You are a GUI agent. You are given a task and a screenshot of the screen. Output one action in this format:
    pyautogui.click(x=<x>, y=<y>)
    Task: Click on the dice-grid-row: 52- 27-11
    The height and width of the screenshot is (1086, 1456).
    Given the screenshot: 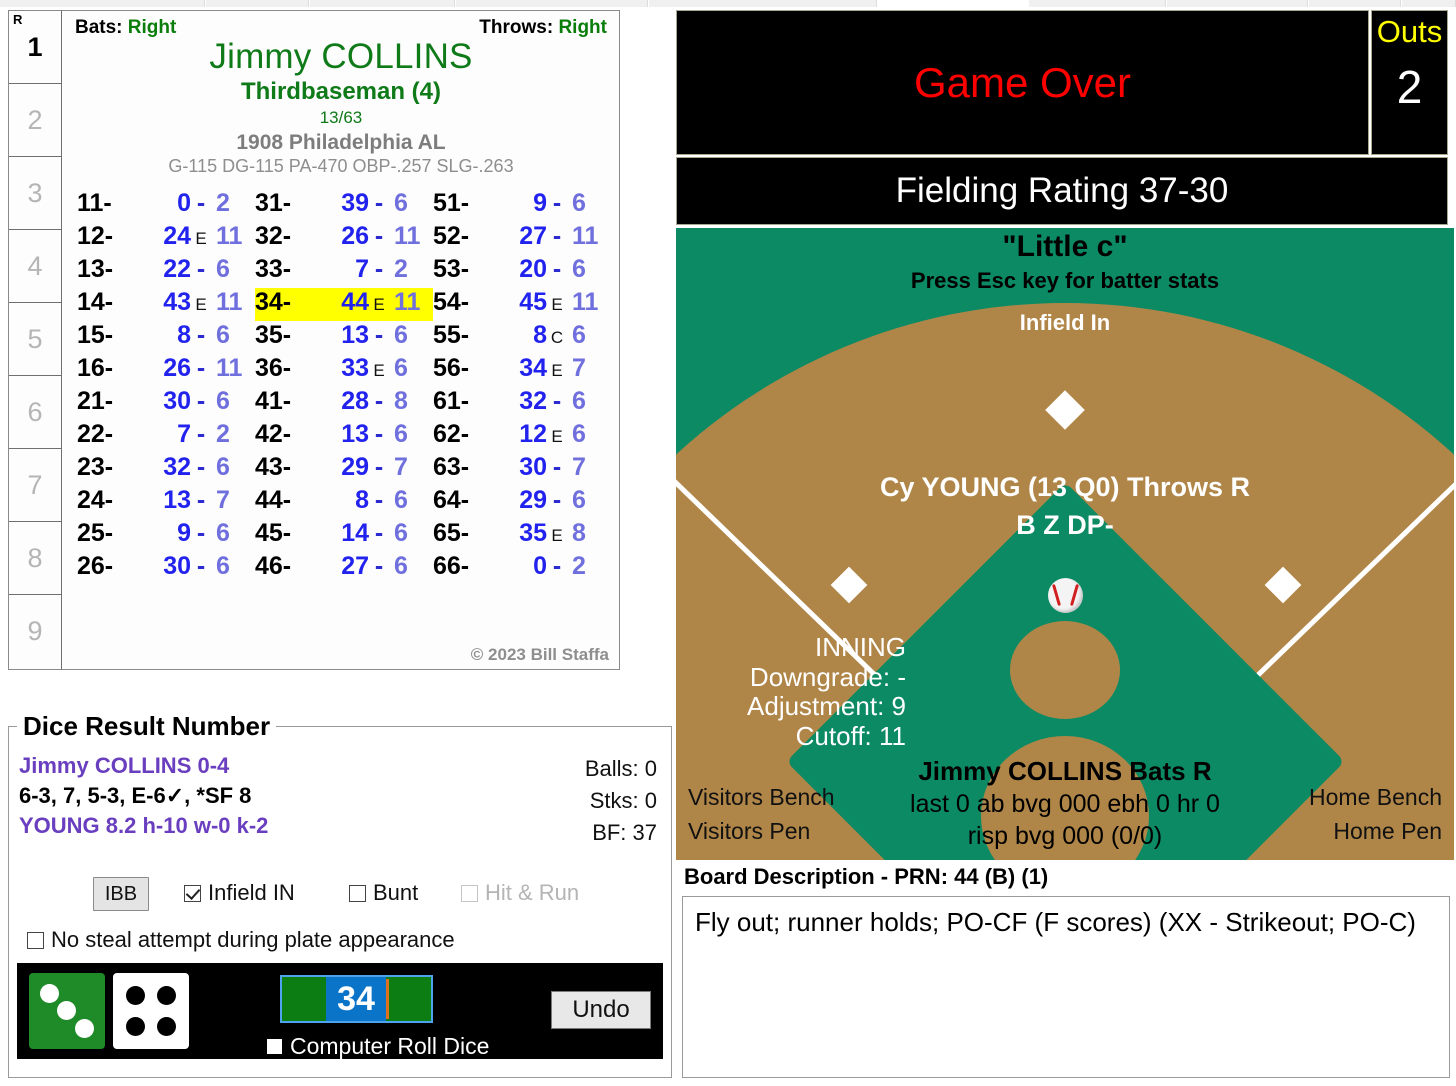 What is the action you would take?
    pyautogui.click(x=522, y=238)
    